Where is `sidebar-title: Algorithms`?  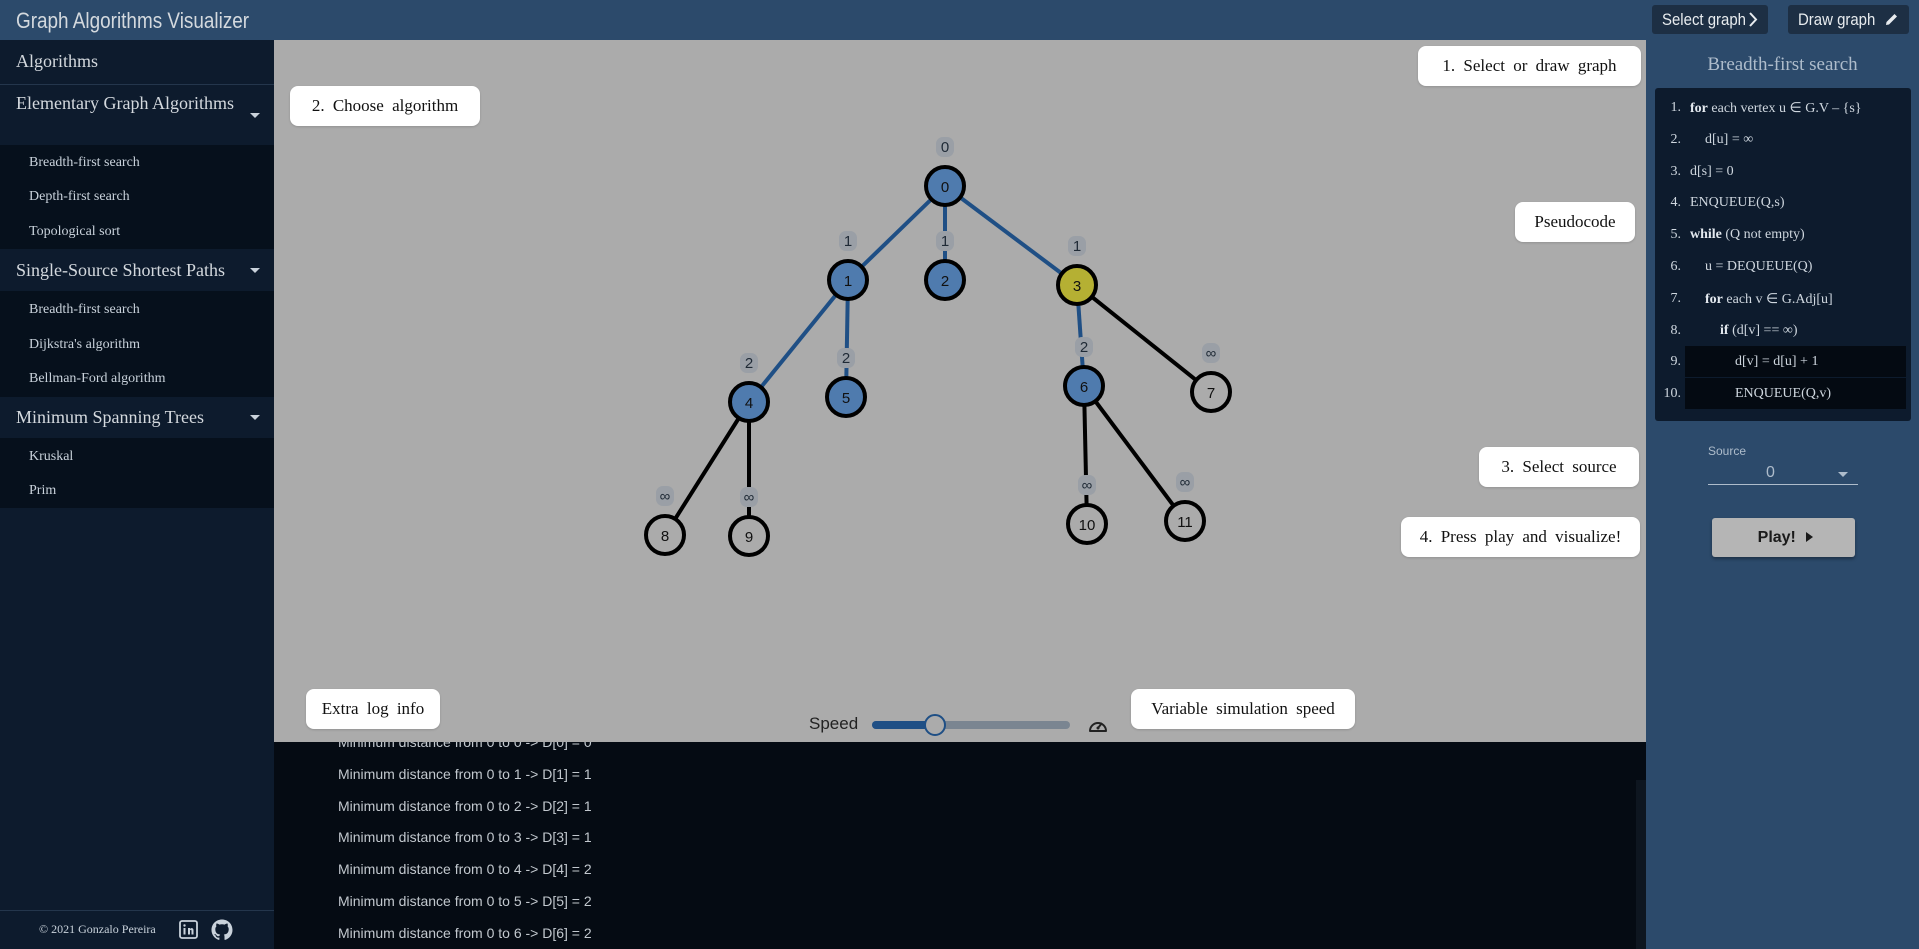 sidebar-title: Algorithms is located at coordinates (57, 61).